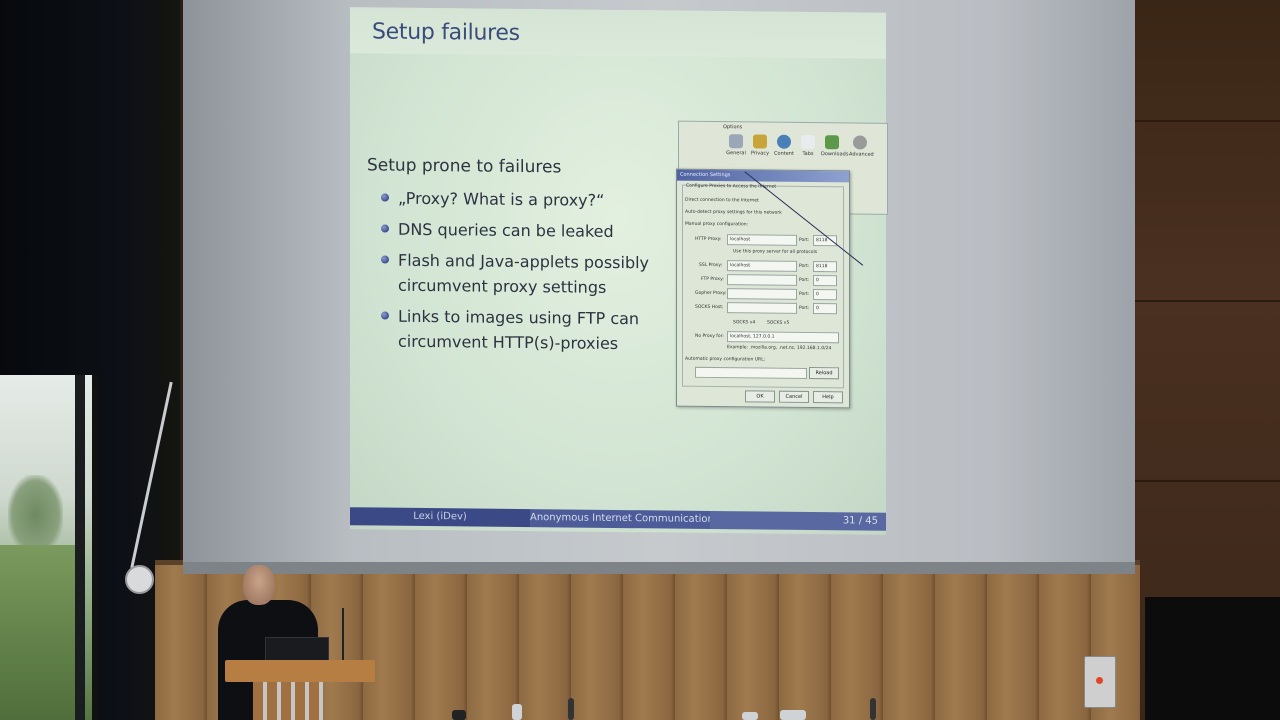  I want to click on gopher-proxy-field, so click(762, 294).